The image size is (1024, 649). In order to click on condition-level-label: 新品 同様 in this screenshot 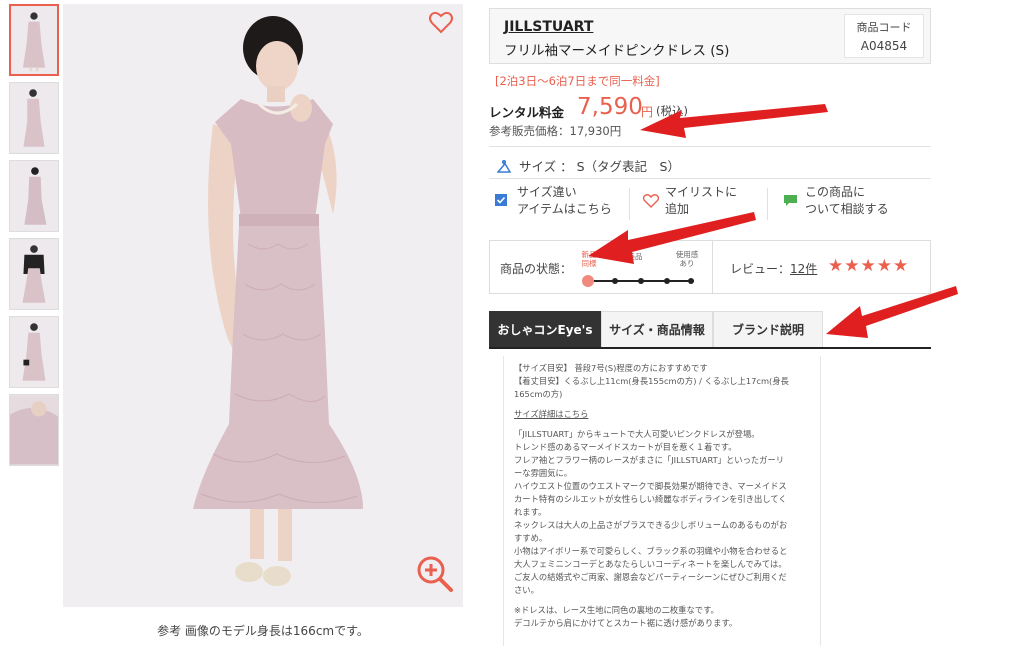, I will do `click(589, 259)`.